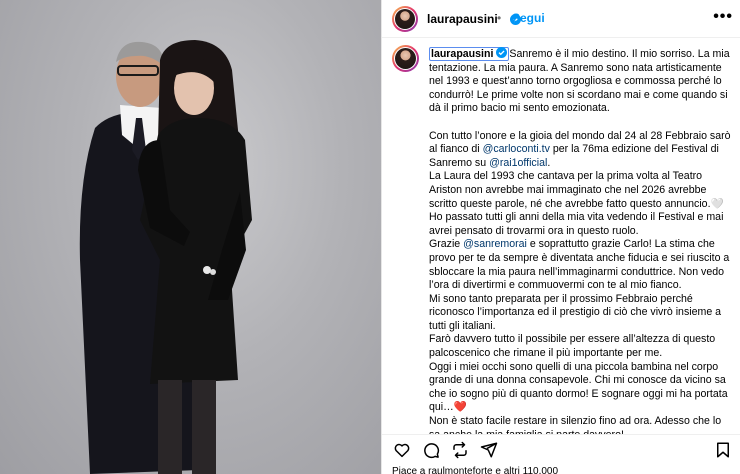  What do you see at coordinates (516, 149) in the screenshot?
I see `mention-carloconti: @carloconti.tv` at bounding box center [516, 149].